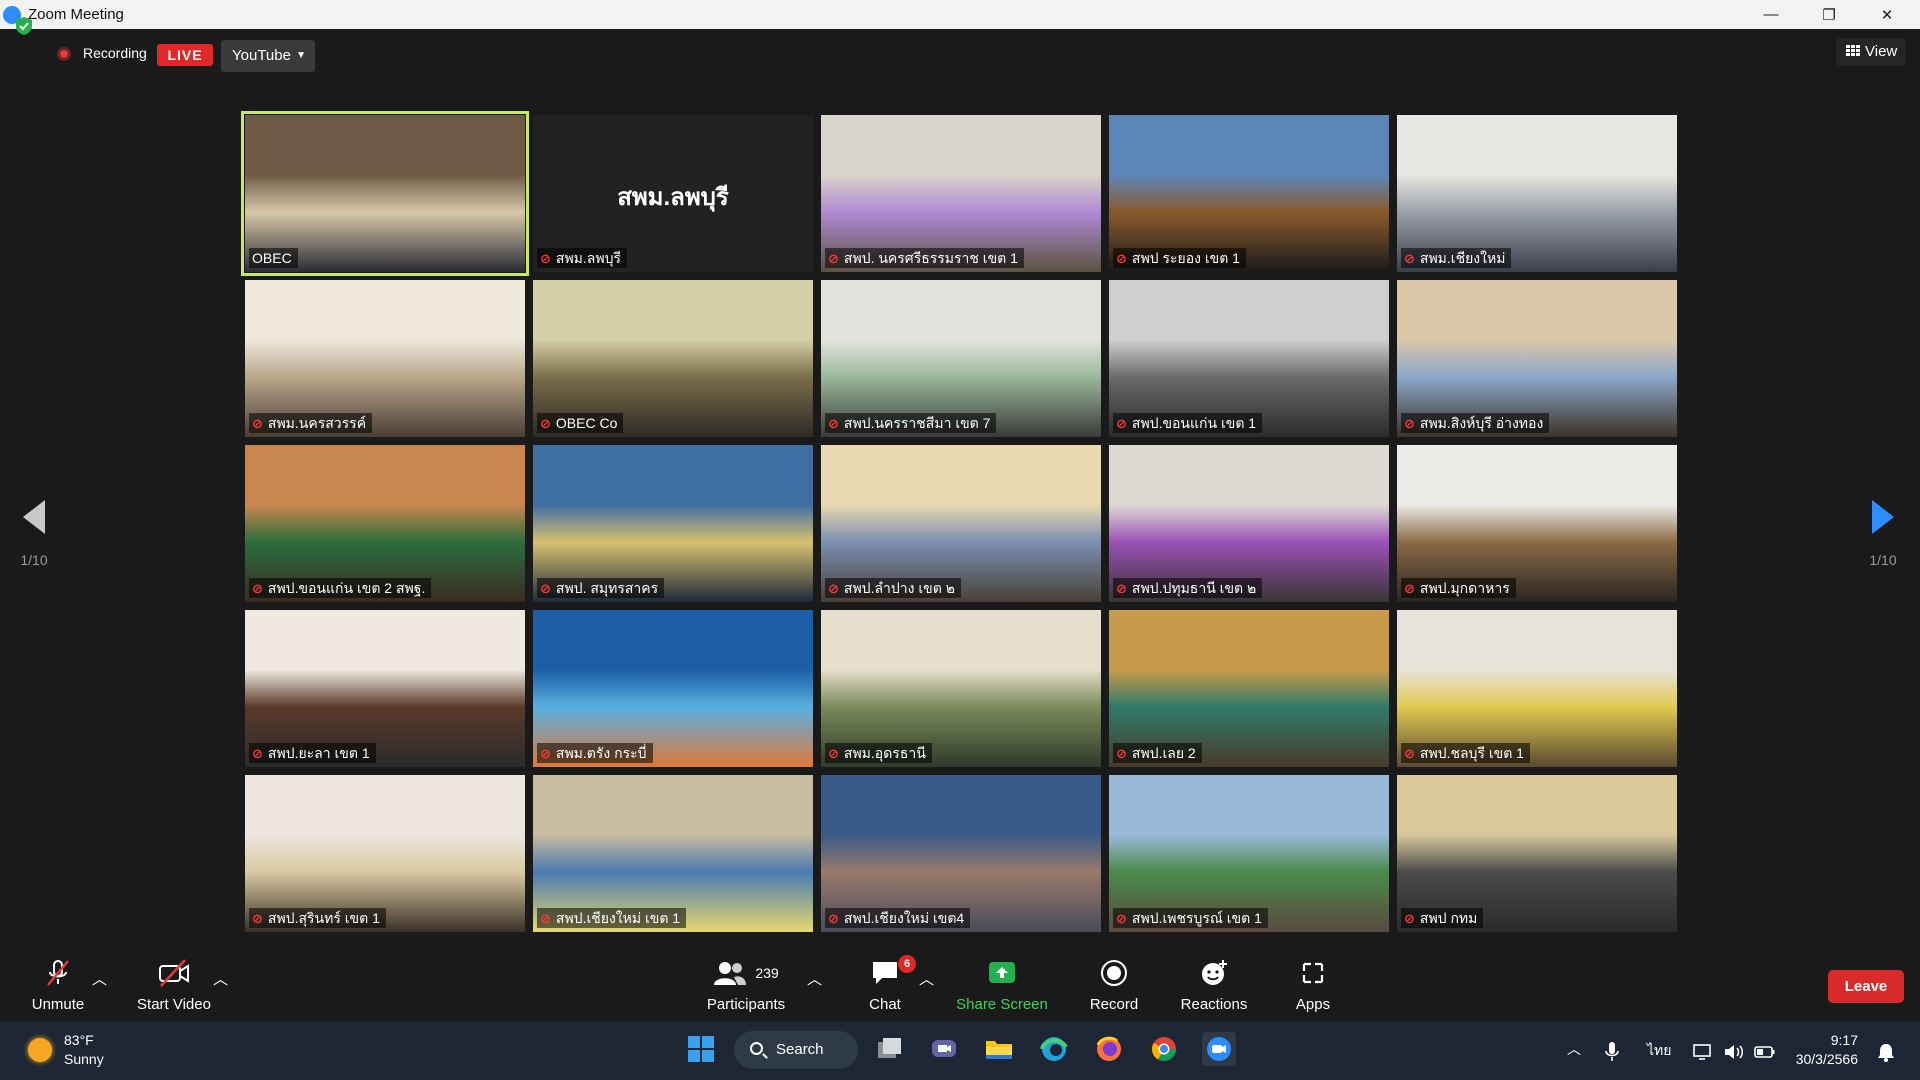 Image resolution: width=1920 pixels, height=1080 pixels. I want to click on weather-sun-icon, so click(40, 1050).